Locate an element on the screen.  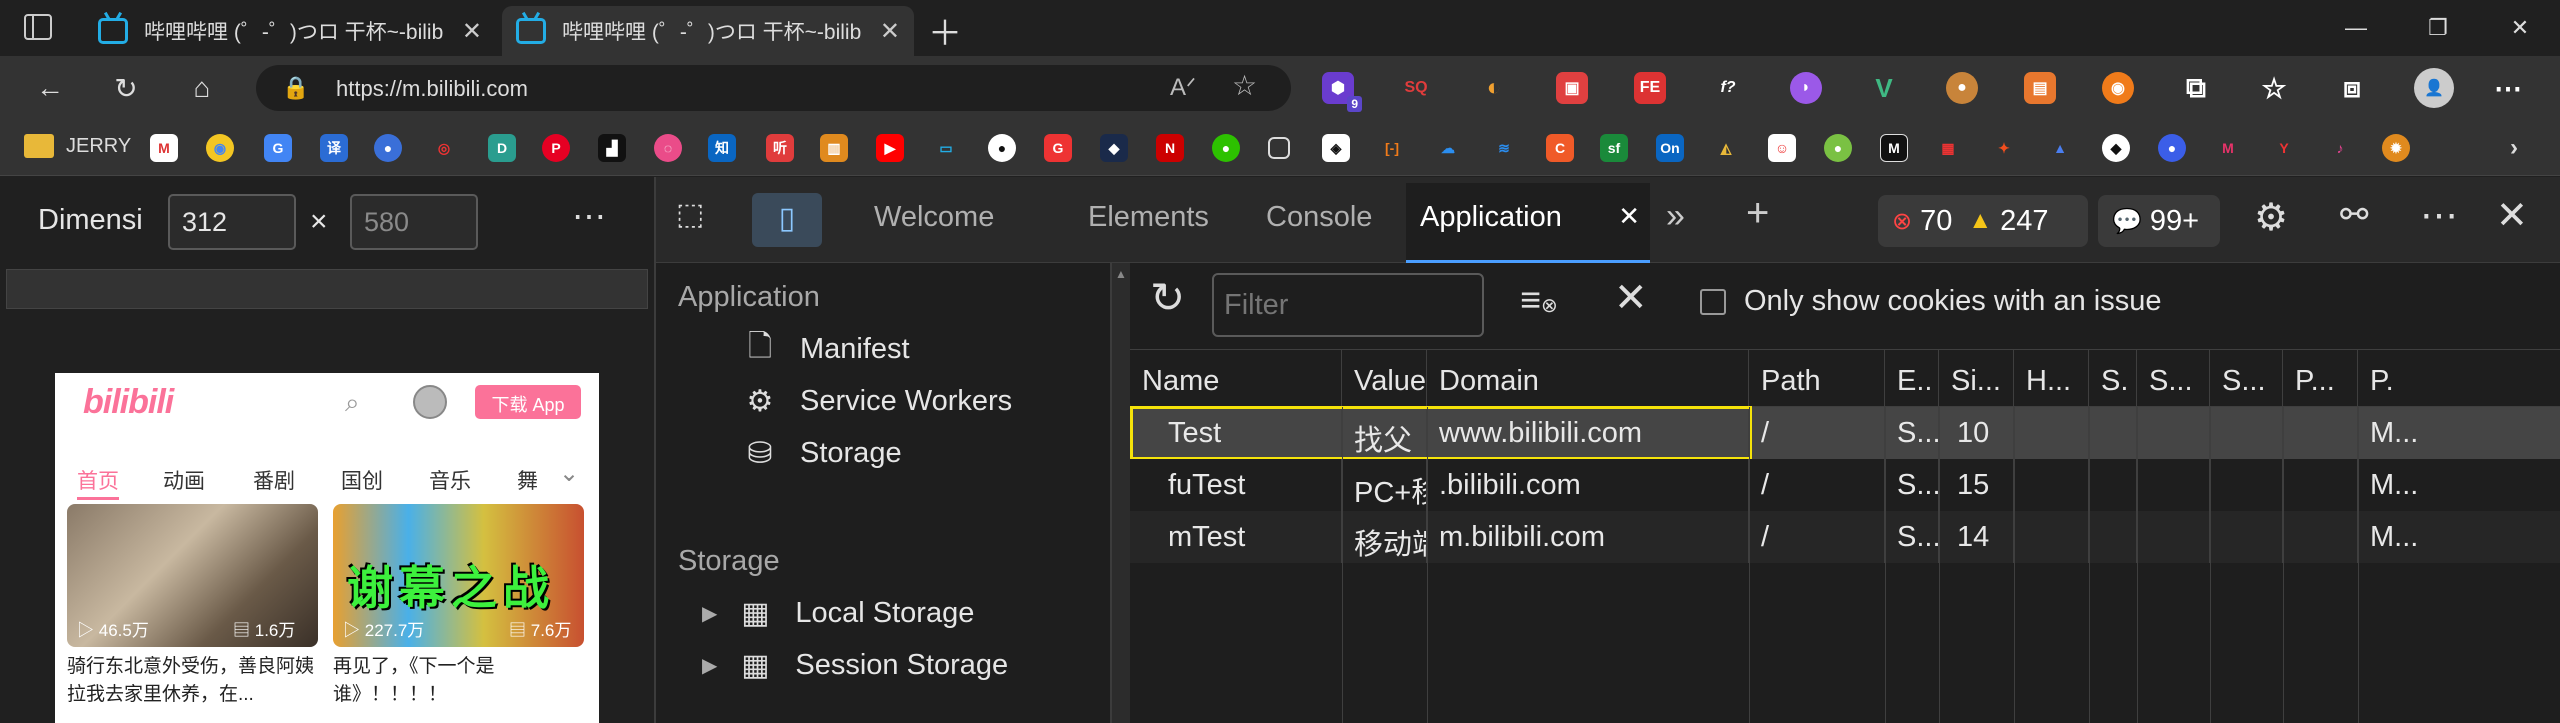
close-window-button: ✕ is located at coordinates (2520, 28).